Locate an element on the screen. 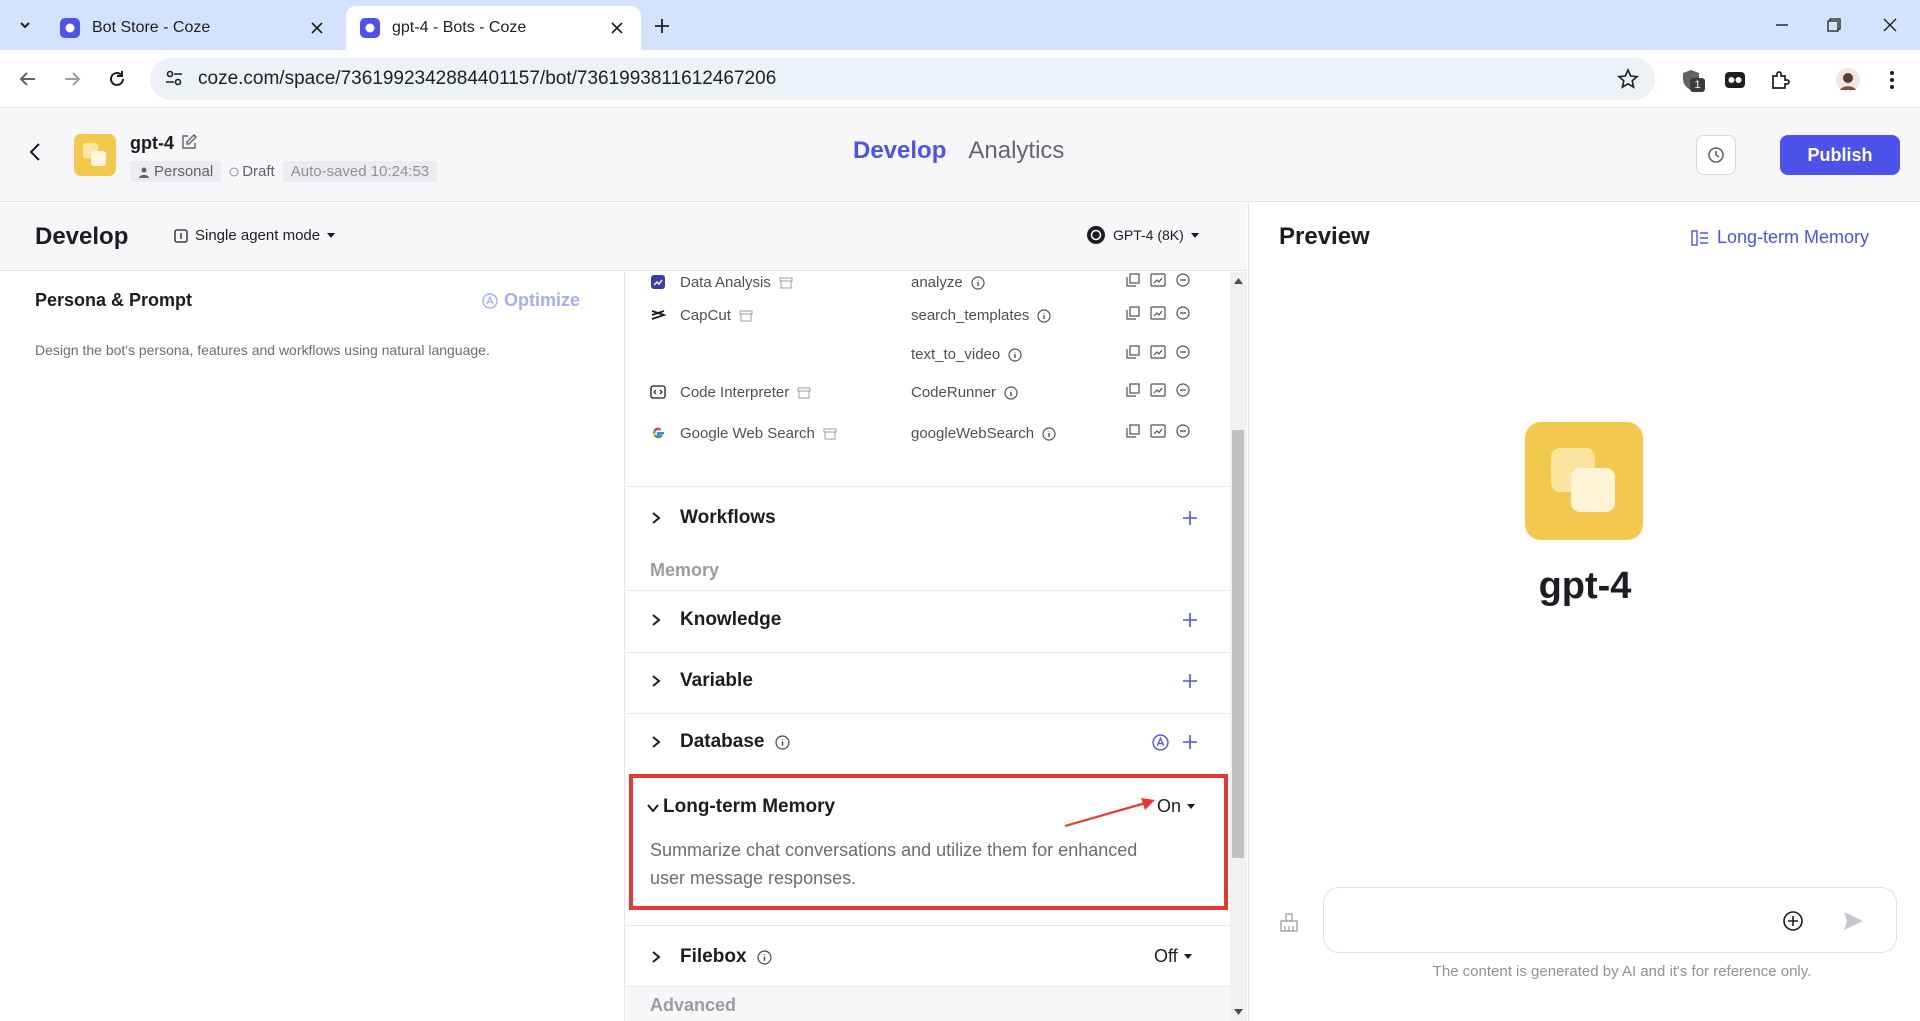  long-term-memory-link-label: Long-term Memory is located at coordinates (1793, 237).